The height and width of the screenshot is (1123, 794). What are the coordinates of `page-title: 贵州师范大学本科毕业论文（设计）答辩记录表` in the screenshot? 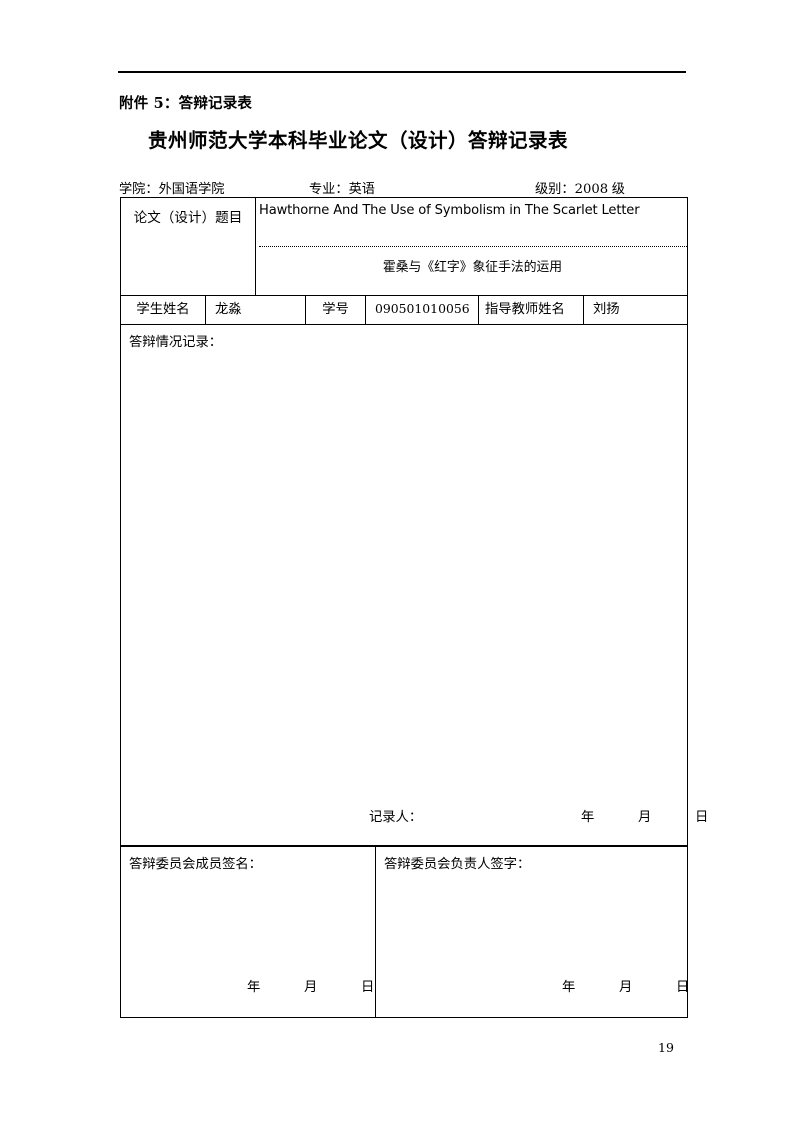 It's located at (358, 140).